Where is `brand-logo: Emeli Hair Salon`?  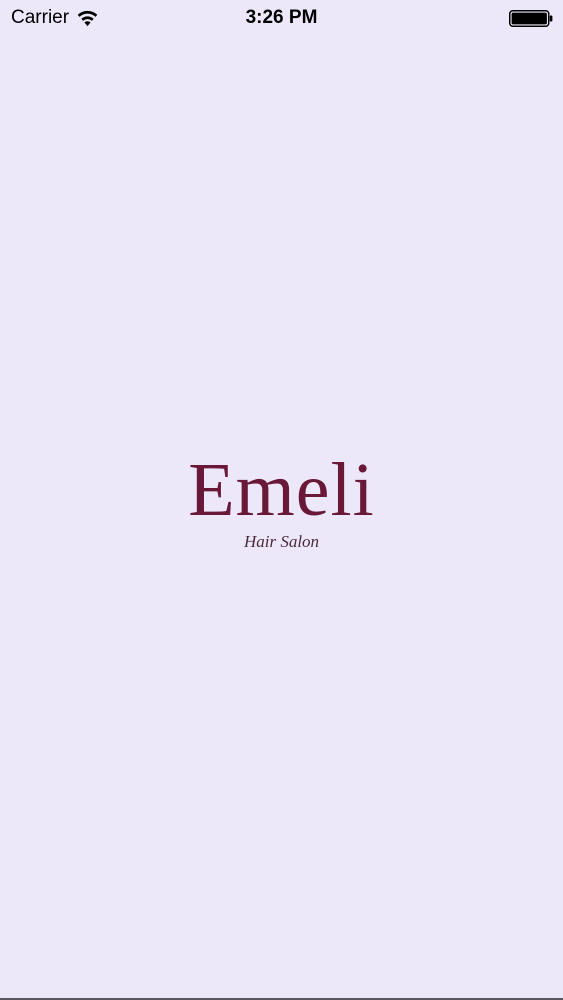 brand-logo: Emeli Hair Salon is located at coordinates (281, 502).